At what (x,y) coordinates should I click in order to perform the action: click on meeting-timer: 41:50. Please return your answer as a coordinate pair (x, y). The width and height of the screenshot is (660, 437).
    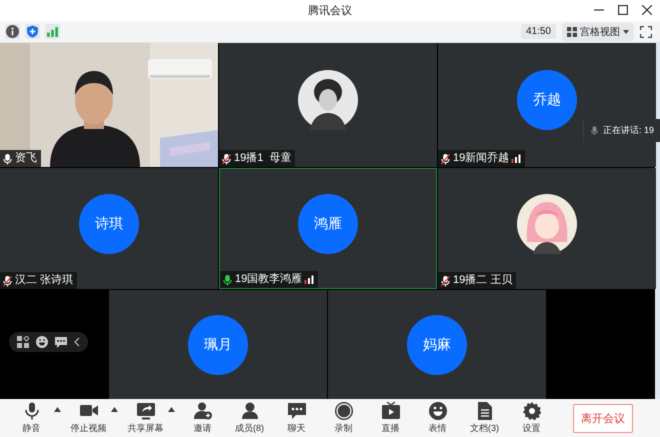
    Looking at the image, I should click on (538, 31).